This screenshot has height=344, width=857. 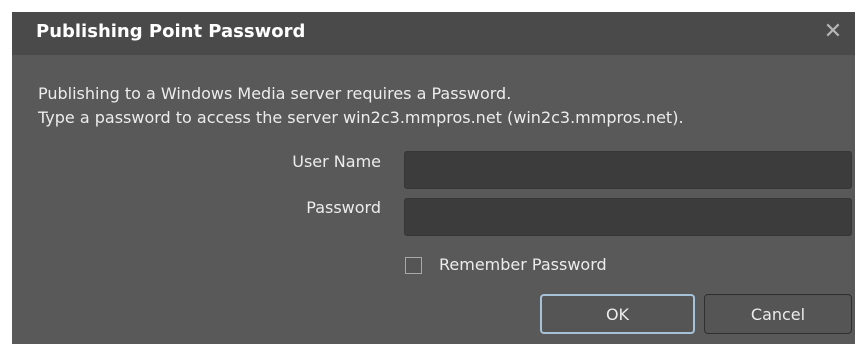 What do you see at coordinates (523, 264) in the screenshot?
I see `remember-password-label: Remember Password` at bounding box center [523, 264].